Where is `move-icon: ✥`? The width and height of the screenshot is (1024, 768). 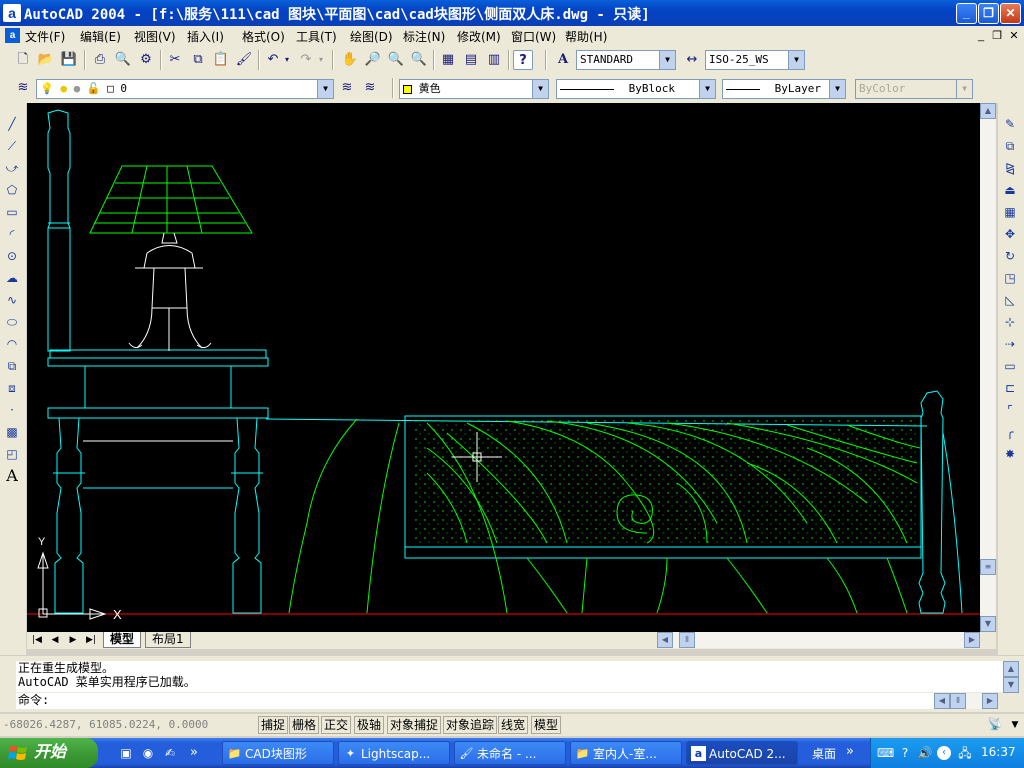 move-icon: ✥ is located at coordinates (1010, 234).